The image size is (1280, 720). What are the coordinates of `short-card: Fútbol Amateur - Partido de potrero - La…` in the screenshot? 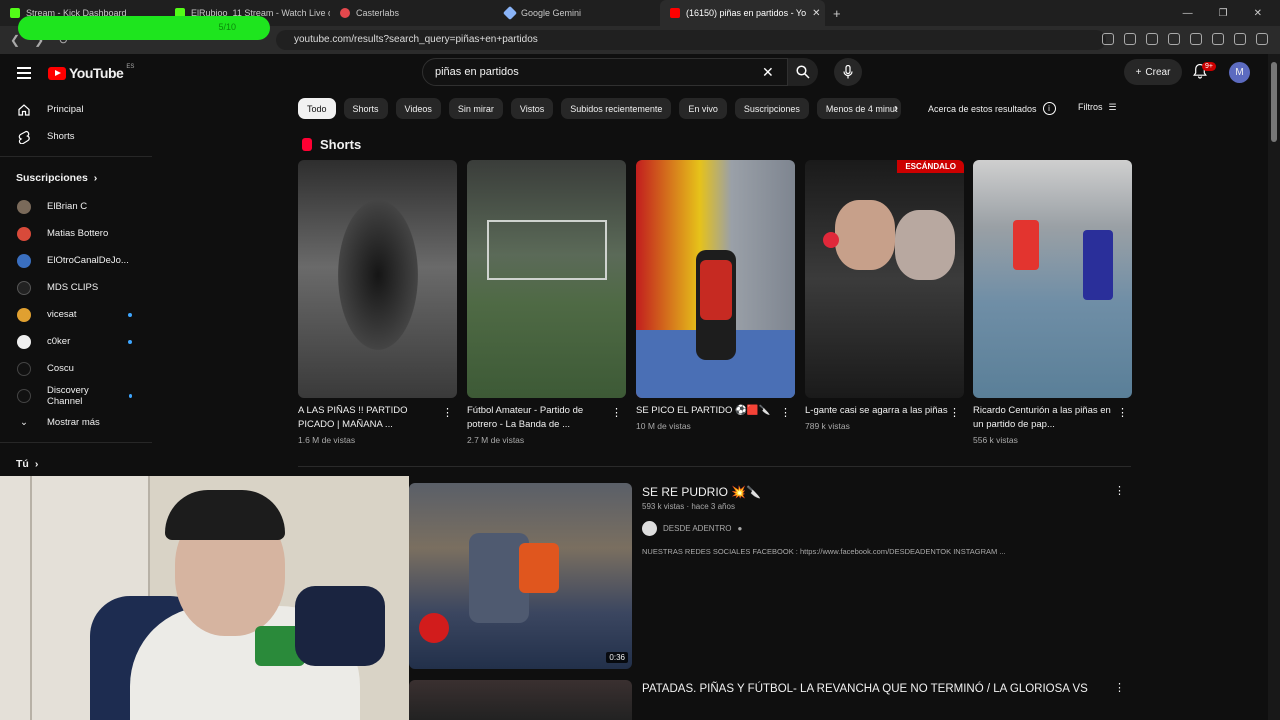 It's located at (546, 302).